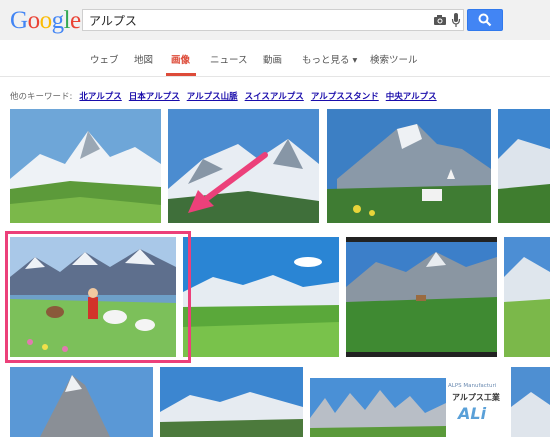  What do you see at coordinates (274, 97) in the screenshot?
I see `related-keyword: スイスアルプス` at bounding box center [274, 97].